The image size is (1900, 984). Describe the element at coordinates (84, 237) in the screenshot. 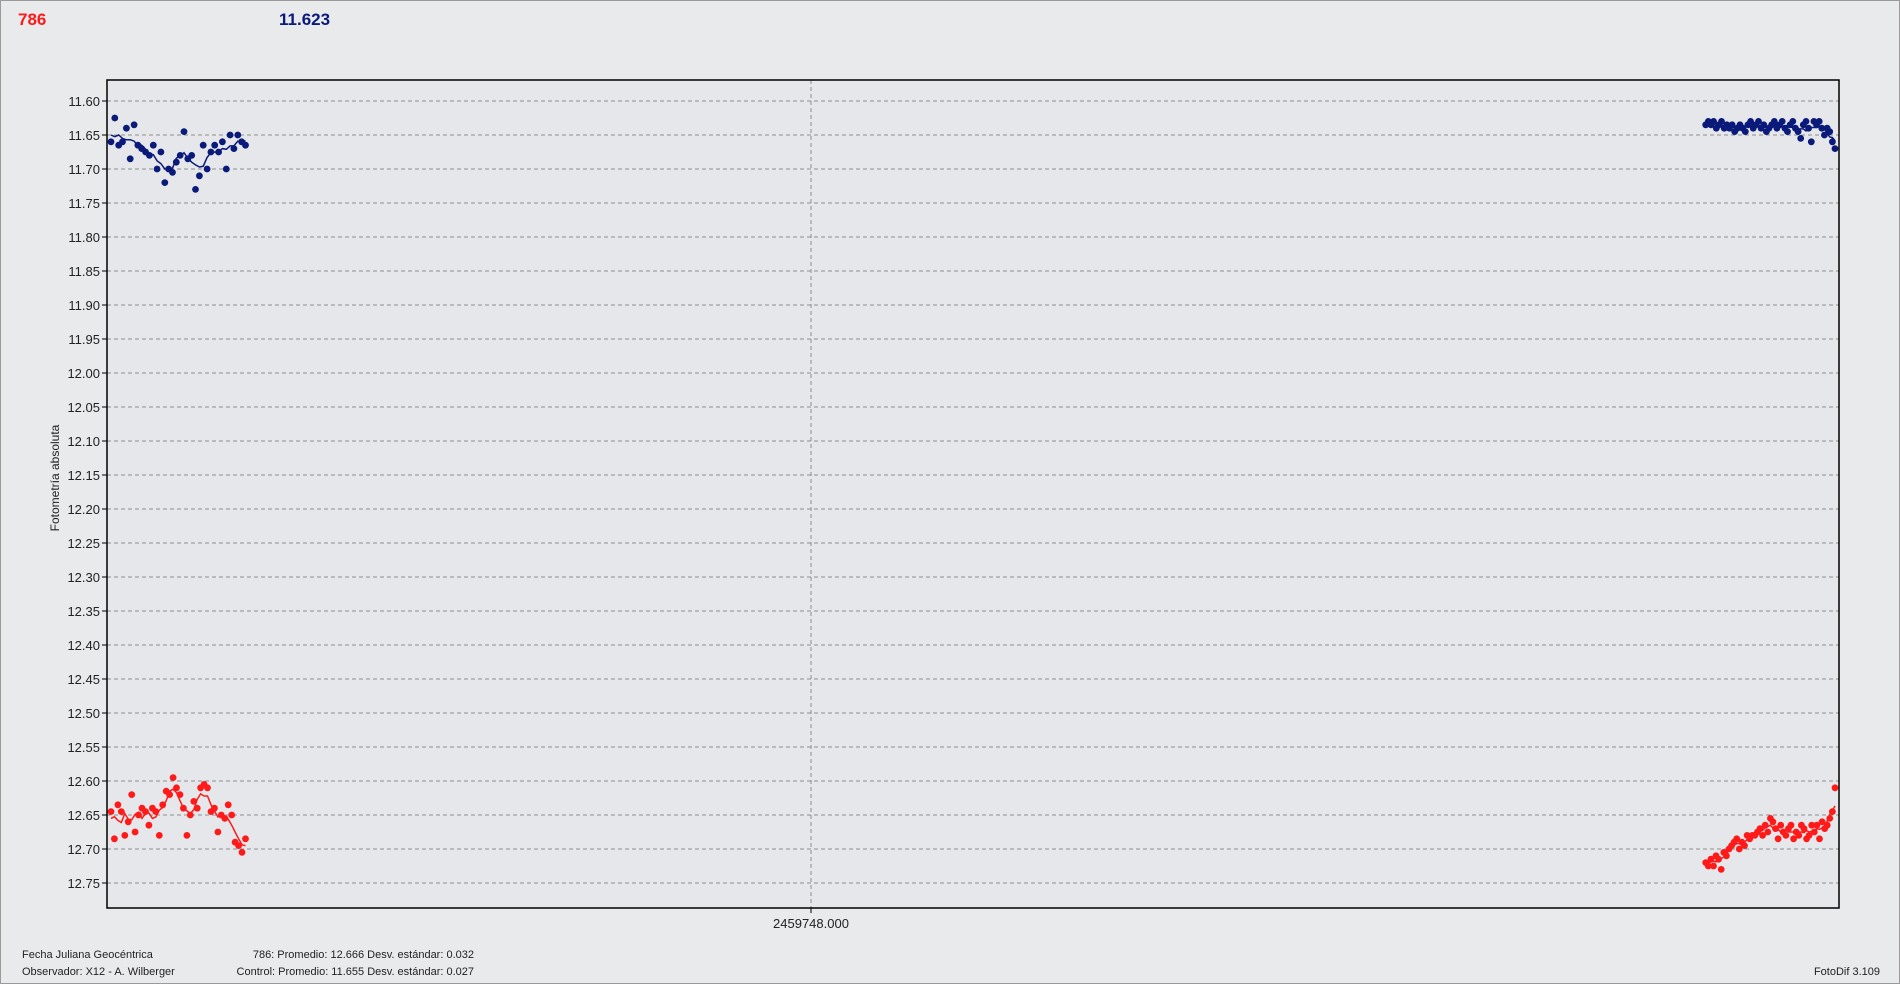

I see `y-tick-label: 11.80` at that location.